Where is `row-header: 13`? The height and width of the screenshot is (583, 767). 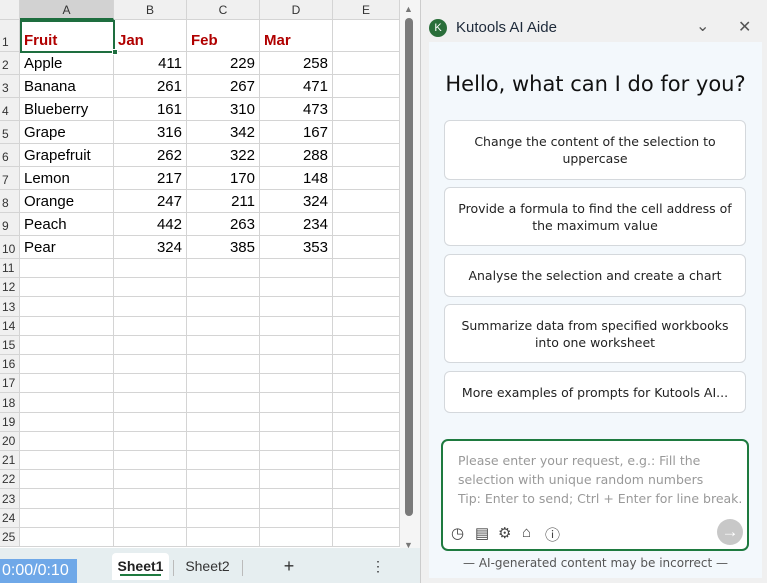
row-header: 13 is located at coordinates (10, 307).